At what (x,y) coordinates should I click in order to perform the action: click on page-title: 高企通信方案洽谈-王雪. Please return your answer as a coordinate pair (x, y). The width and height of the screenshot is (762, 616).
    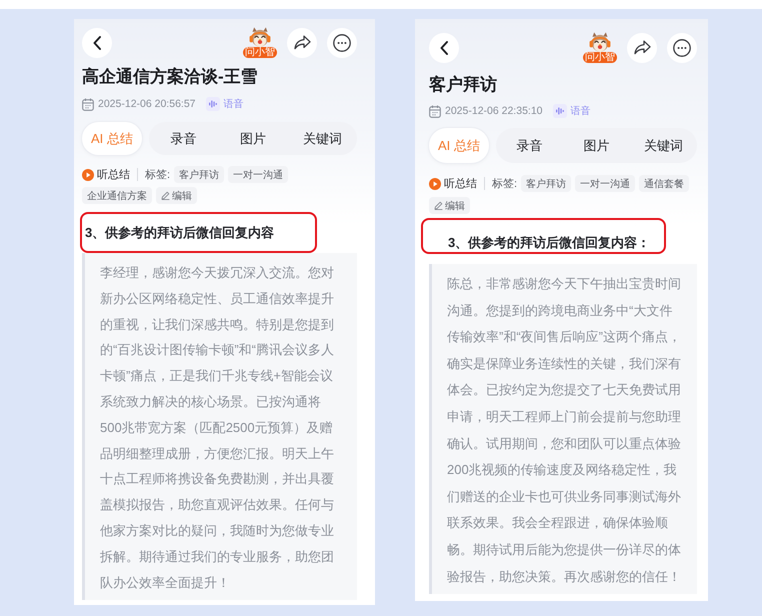
    Looking at the image, I should click on (170, 77).